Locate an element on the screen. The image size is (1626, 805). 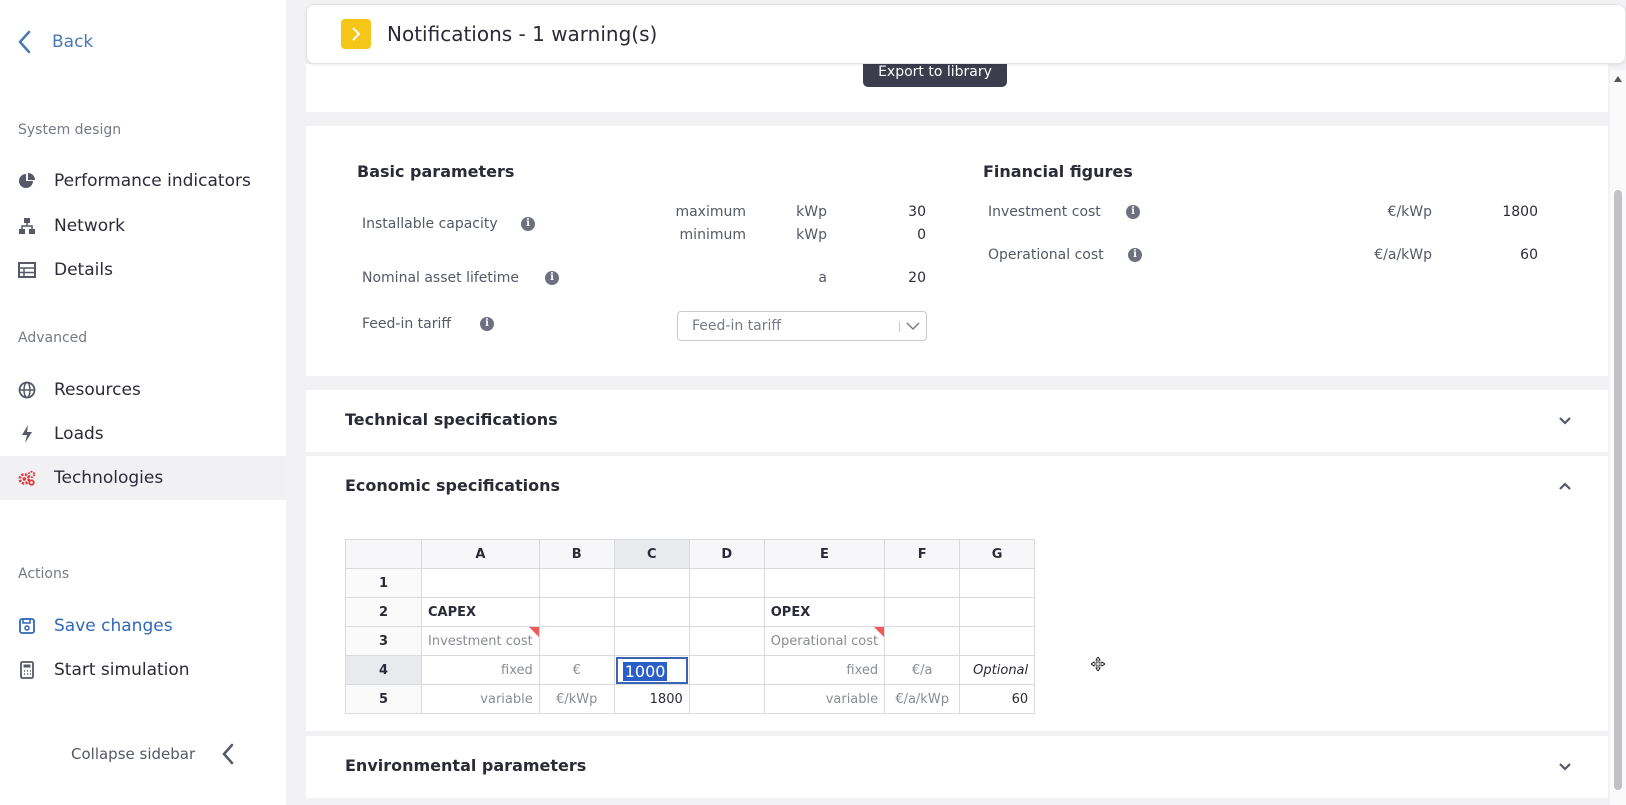
save-changes-button: Save changes is located at coordinates (143, 626).